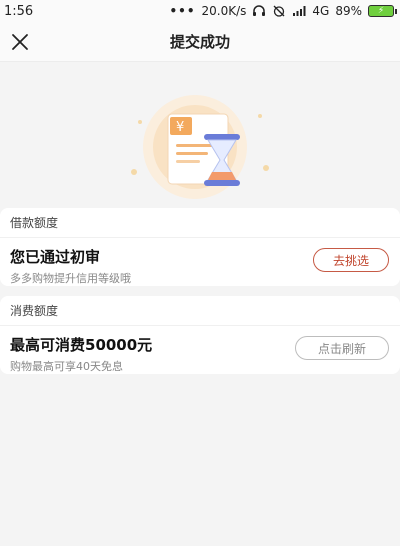  I want to click on network-speed: 20.0K/s, so click(224, 11).